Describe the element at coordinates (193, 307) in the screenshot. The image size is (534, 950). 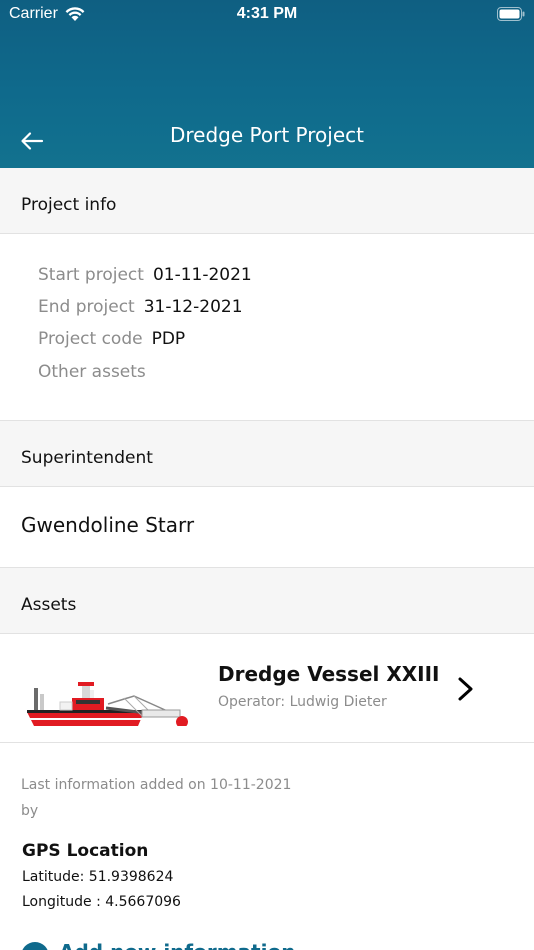
I see `info-value: 31-12-2021` at that location.